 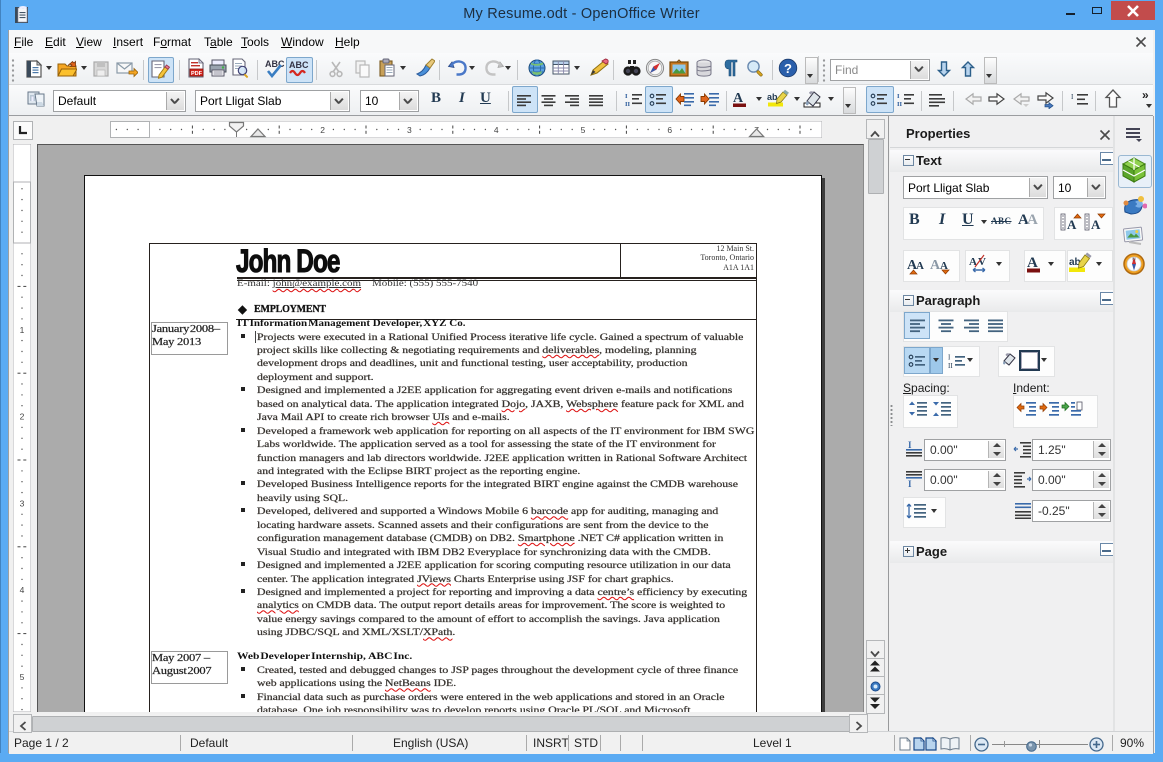 What do you see at coordinates (1133, 259) in the screenshot?
I see `svg-text: N` at bounding box center [1133, 259].